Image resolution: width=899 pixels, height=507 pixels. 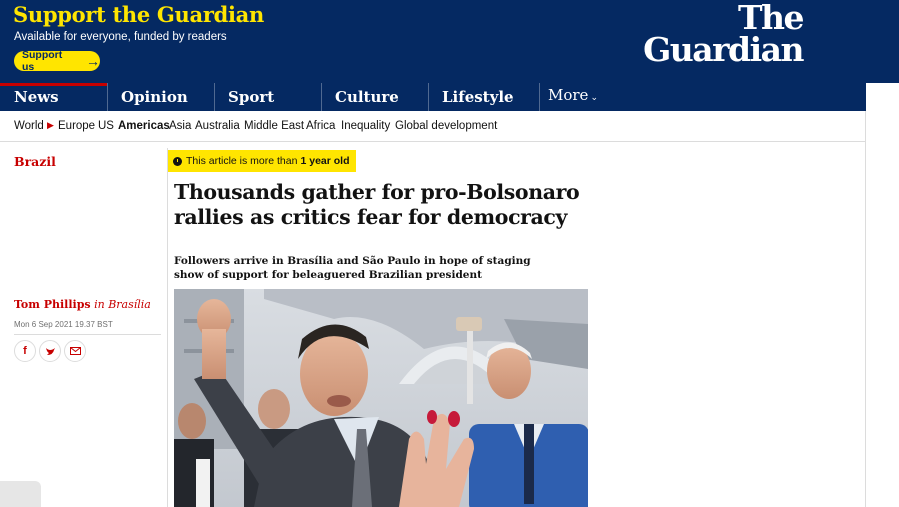 I want to click on nav-right-gutter, so click(x=882, y=97).